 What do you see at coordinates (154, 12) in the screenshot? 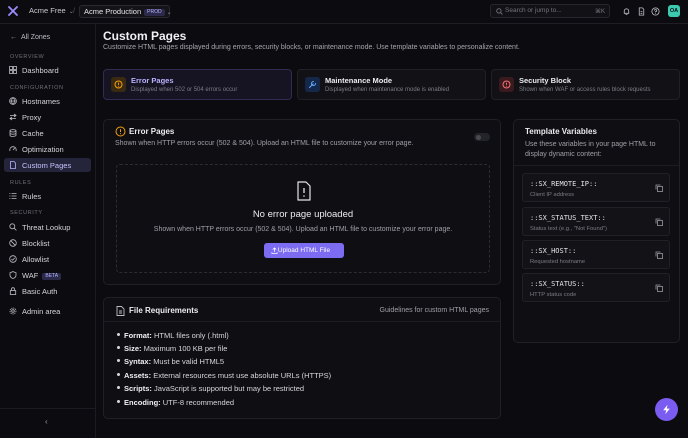
I see `zone-env-badge: PROD` at bounding box center [154, 12].